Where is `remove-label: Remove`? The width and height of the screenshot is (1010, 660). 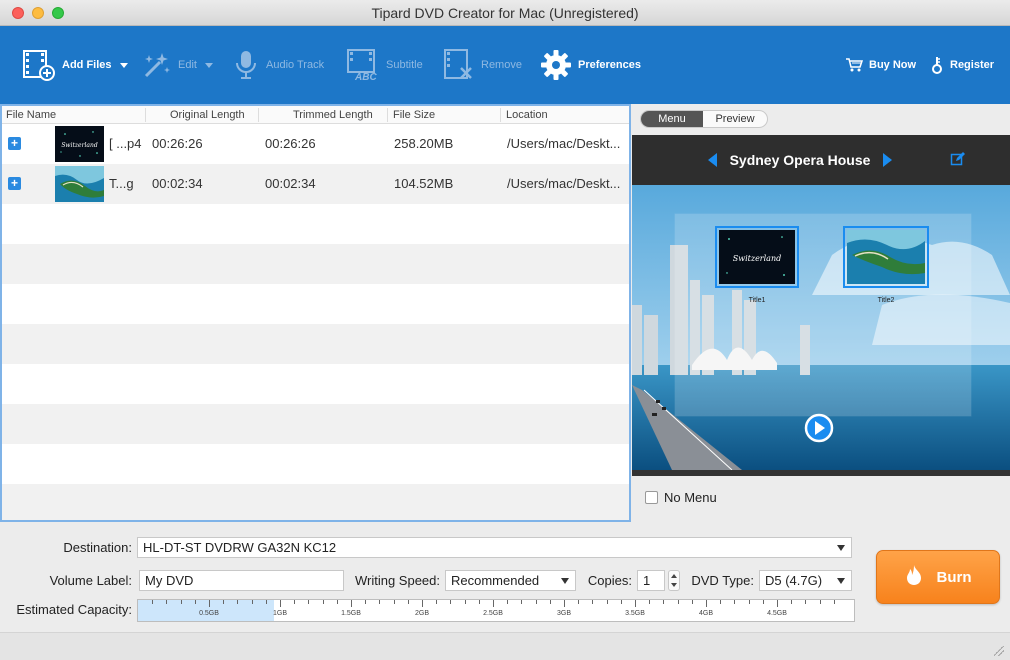 remove-label: Remove is located at coordinates (501, 65).